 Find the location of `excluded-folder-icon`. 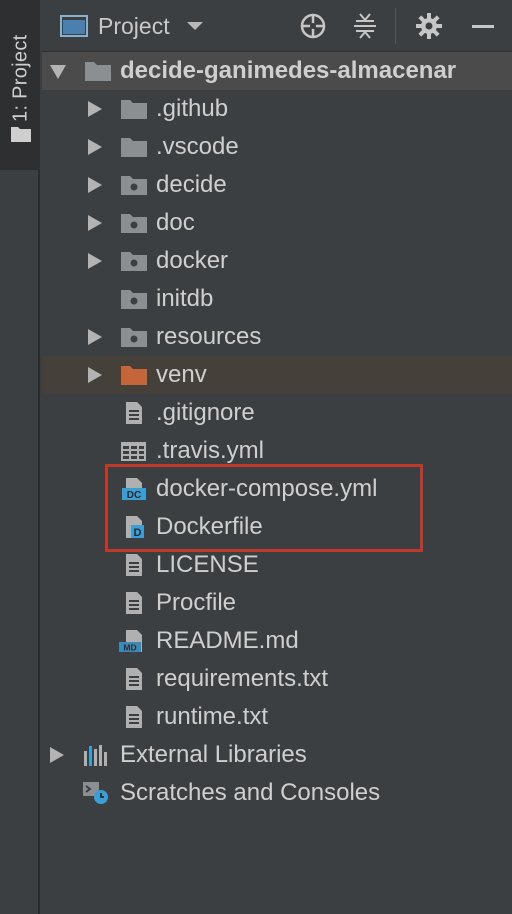

excluded-folder-icon is located at coordinates (134, 375).